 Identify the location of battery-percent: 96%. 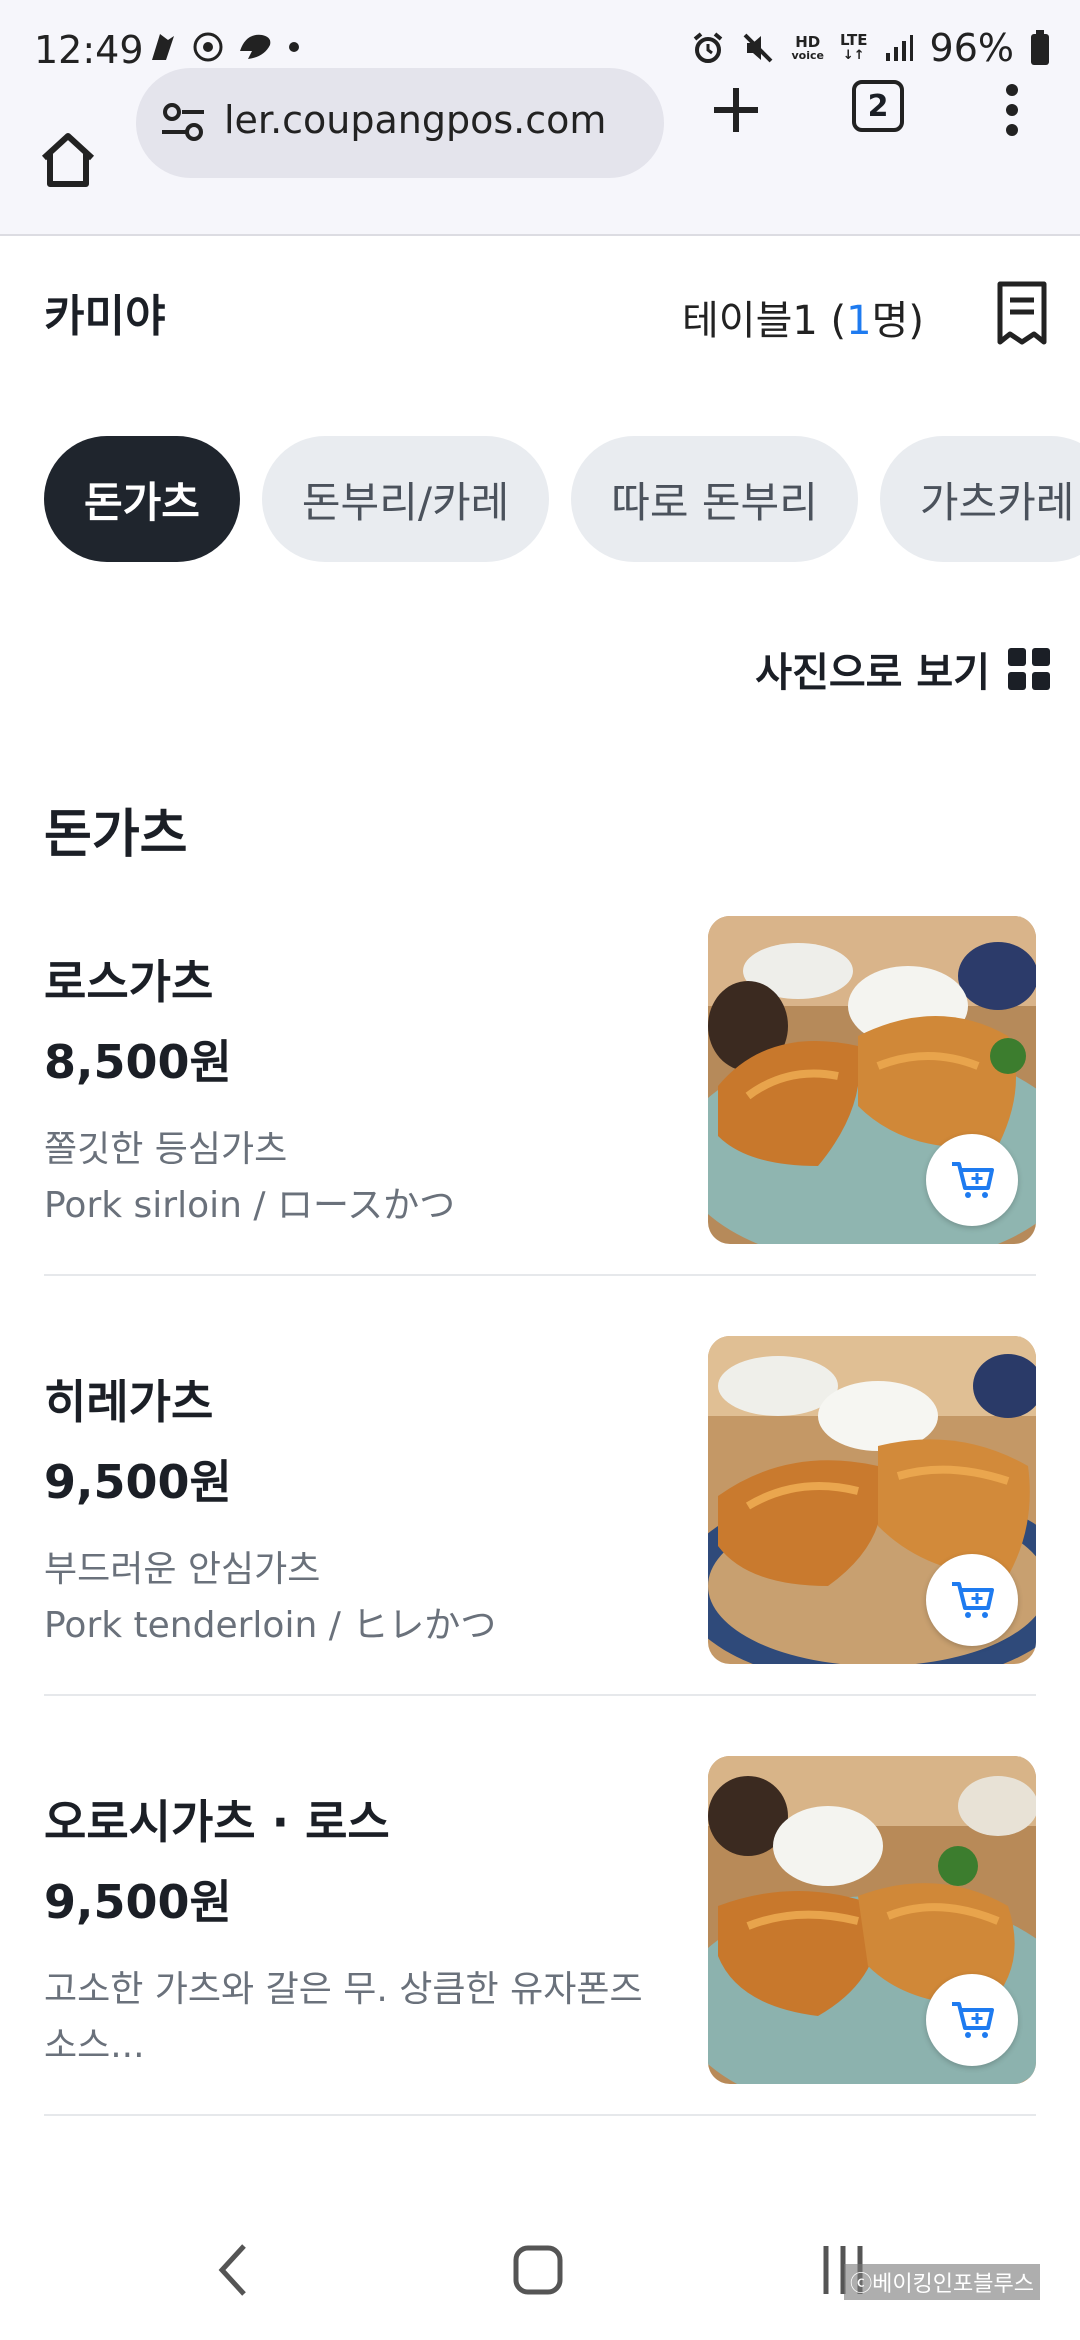
(971, 48).